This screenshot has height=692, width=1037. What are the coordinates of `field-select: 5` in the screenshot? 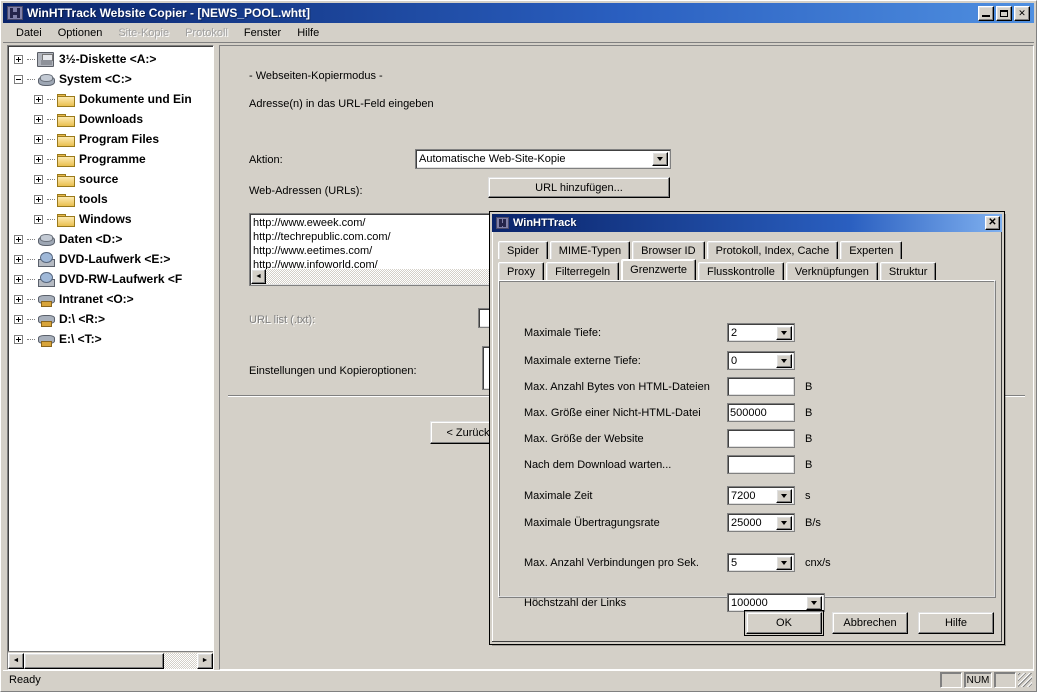 It's located at (761, 562).